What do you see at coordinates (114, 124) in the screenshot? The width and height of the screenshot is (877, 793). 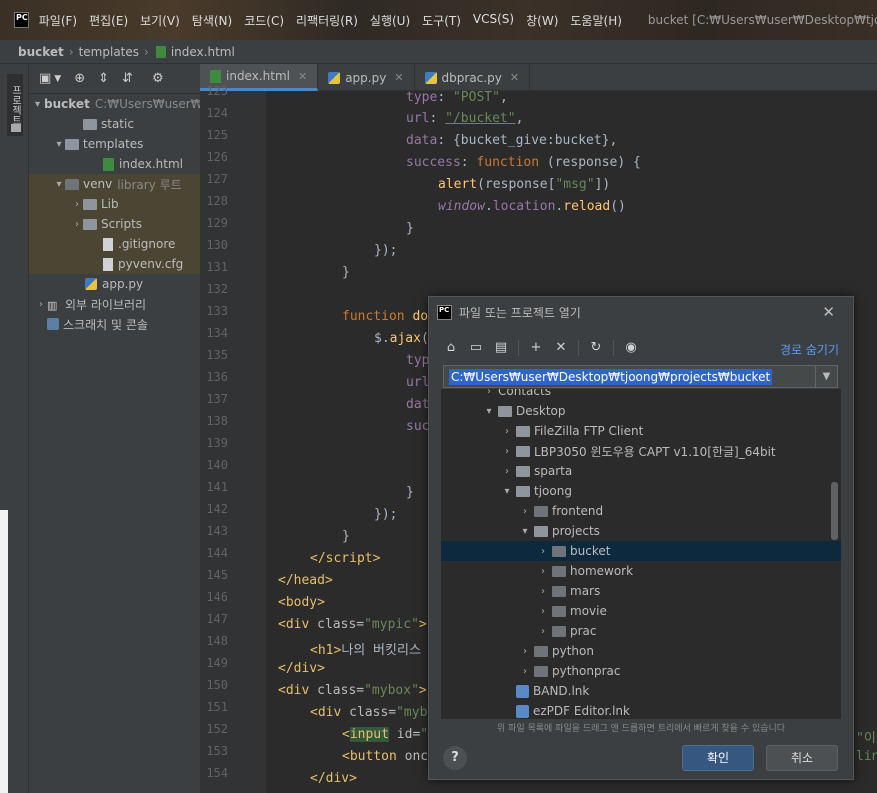 I see `project-tree-item: static` at bounding box center [114, 124].